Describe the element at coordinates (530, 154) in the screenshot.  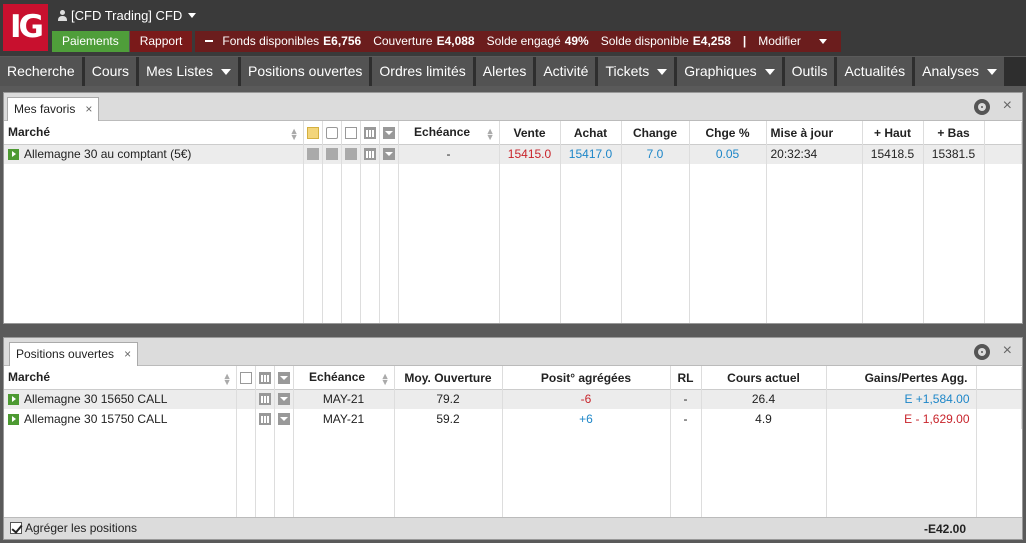
I see `cell-sell: 15415.0` at that location.